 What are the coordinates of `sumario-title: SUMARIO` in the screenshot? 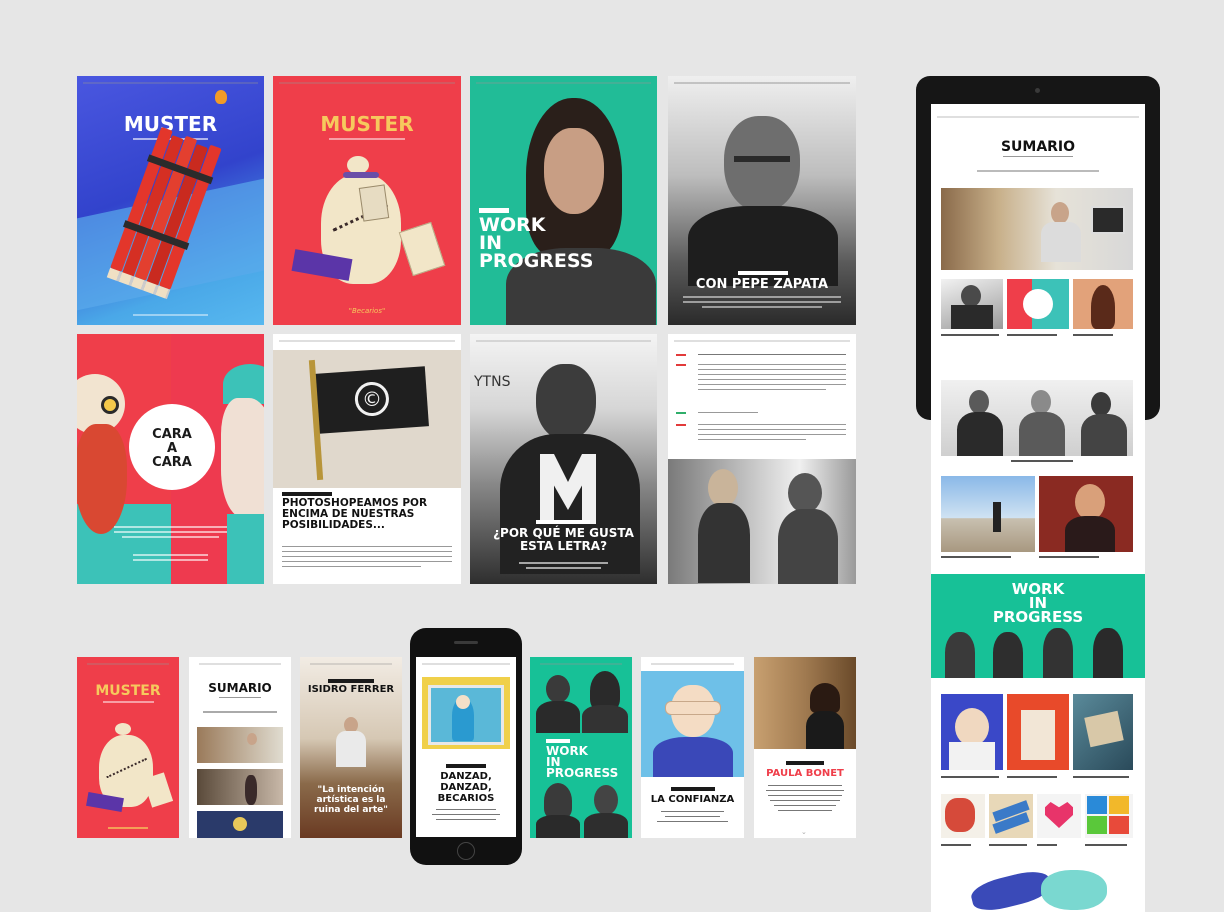 It's located at (1038, 147).